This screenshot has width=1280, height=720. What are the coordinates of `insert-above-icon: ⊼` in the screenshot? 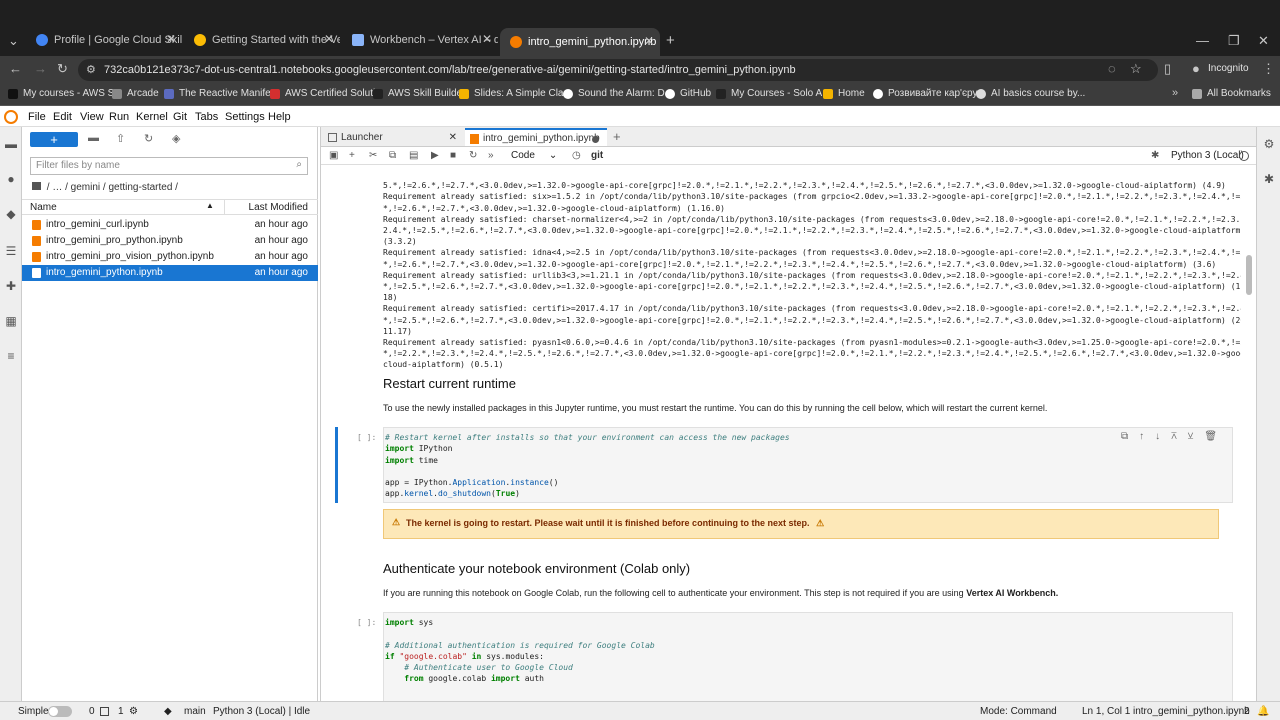 It's located at (1179, 436).